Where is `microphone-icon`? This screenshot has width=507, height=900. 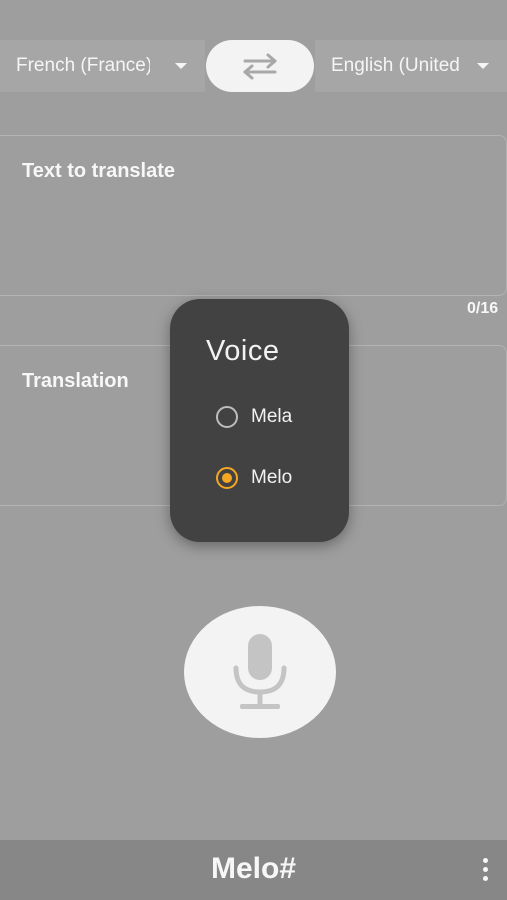 microphone-icon is located at coordinates (260, 671).